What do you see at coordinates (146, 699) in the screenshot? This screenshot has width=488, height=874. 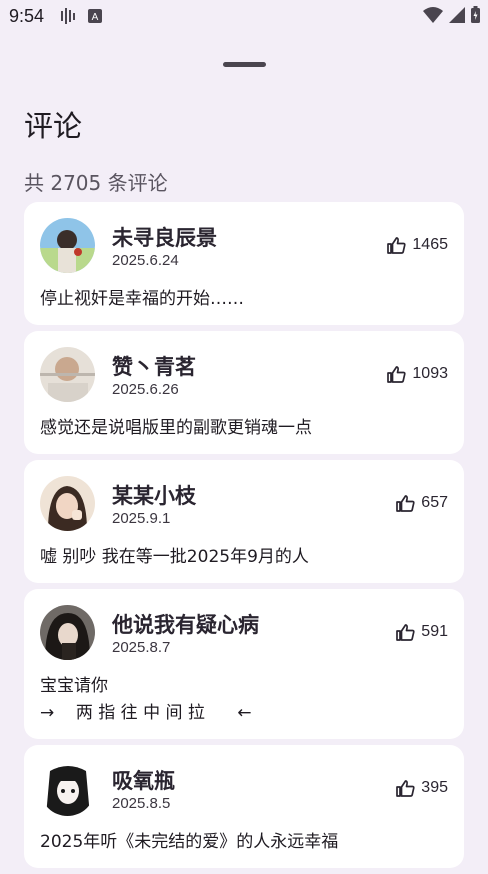 I see `comment-text: 宝宝请你 → 两 指 往 中 间 拉 ←` at bounding box center [146, 699].